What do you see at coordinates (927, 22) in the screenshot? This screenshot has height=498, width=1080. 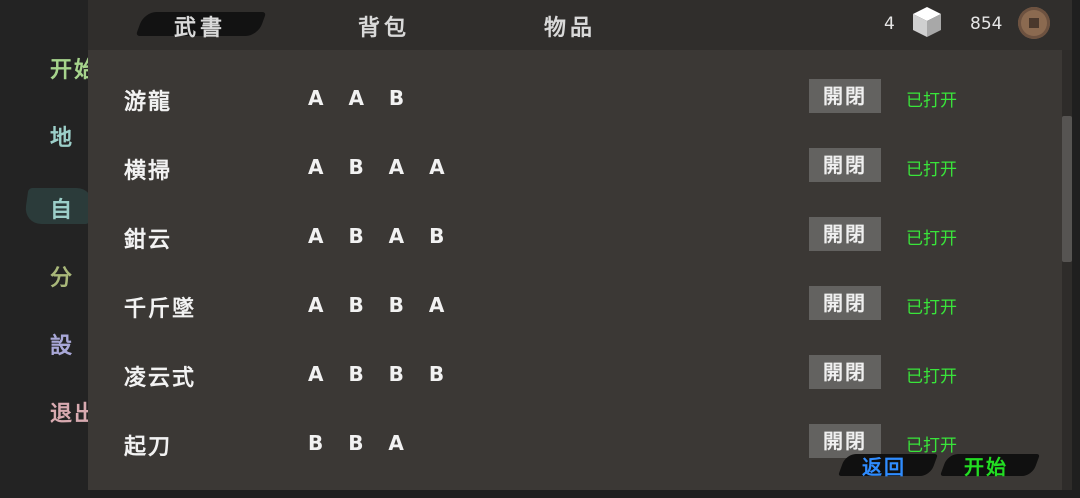 I see `cube-icon` at bounding box center [927, 22].